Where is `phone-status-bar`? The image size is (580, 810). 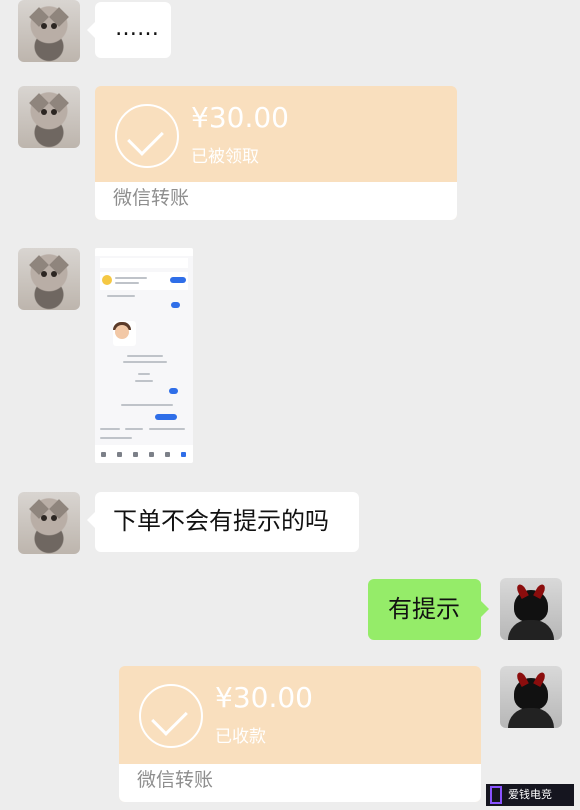
phone-status-bar is located at coordinates (144, 252).